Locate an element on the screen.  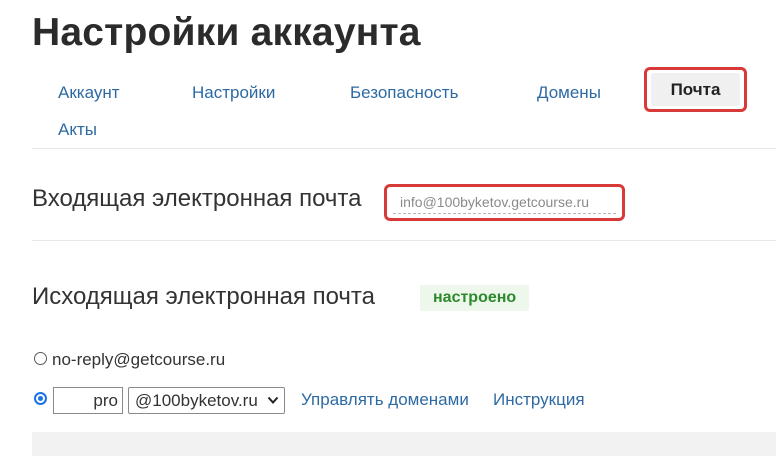
domain-select-value: @100byketov.ru is located at coordinates (196, 400).